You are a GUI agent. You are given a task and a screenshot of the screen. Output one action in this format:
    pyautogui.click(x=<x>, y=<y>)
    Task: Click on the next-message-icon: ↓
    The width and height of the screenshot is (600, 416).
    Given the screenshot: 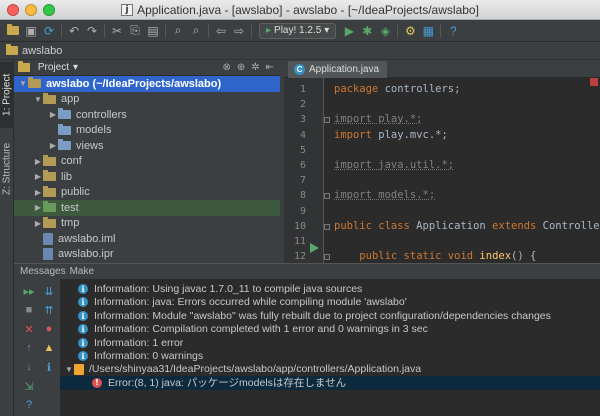 What is the action you would take?
    pyautogui.click(x=29, y=367)
    